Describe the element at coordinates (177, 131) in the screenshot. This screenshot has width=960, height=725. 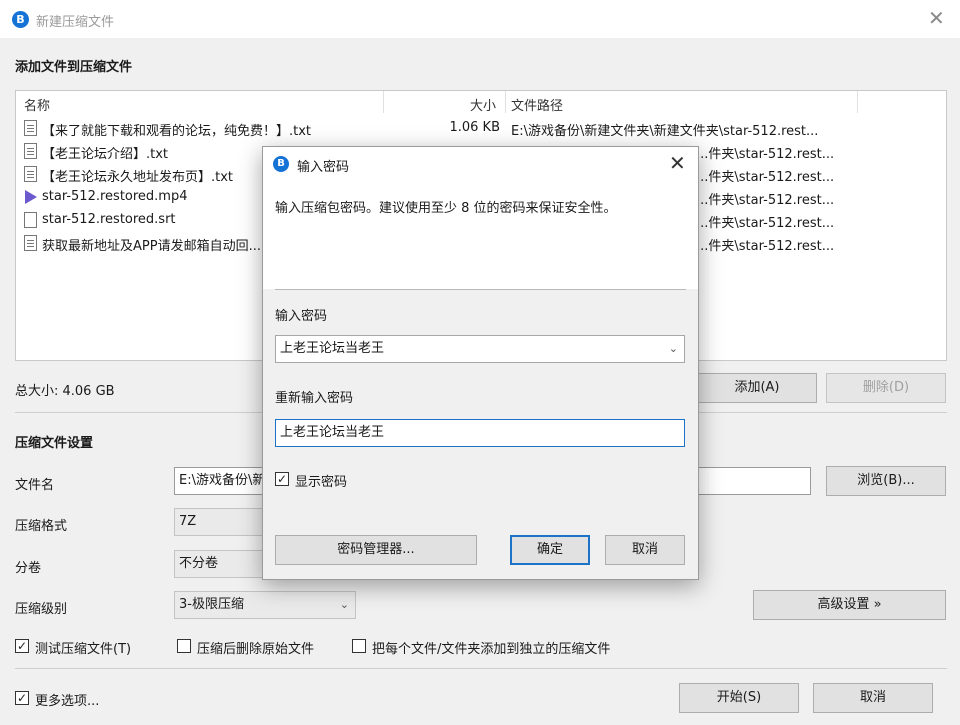
I see `file-name: 【来了就能下载和观看的论坛，纯免费！】.txt` at that location.